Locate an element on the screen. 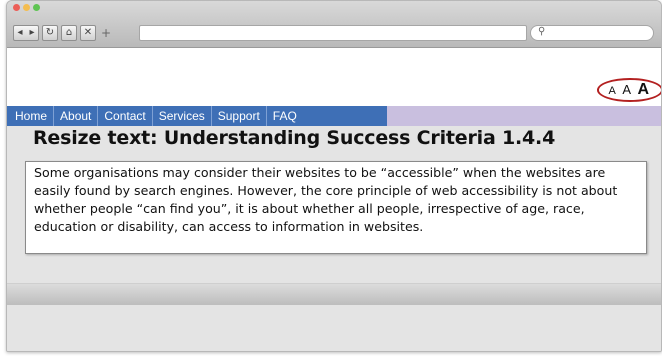 The height and width of the screenshot is (356, 662). new-tab-icon: + is located at coordinates (106, 33).